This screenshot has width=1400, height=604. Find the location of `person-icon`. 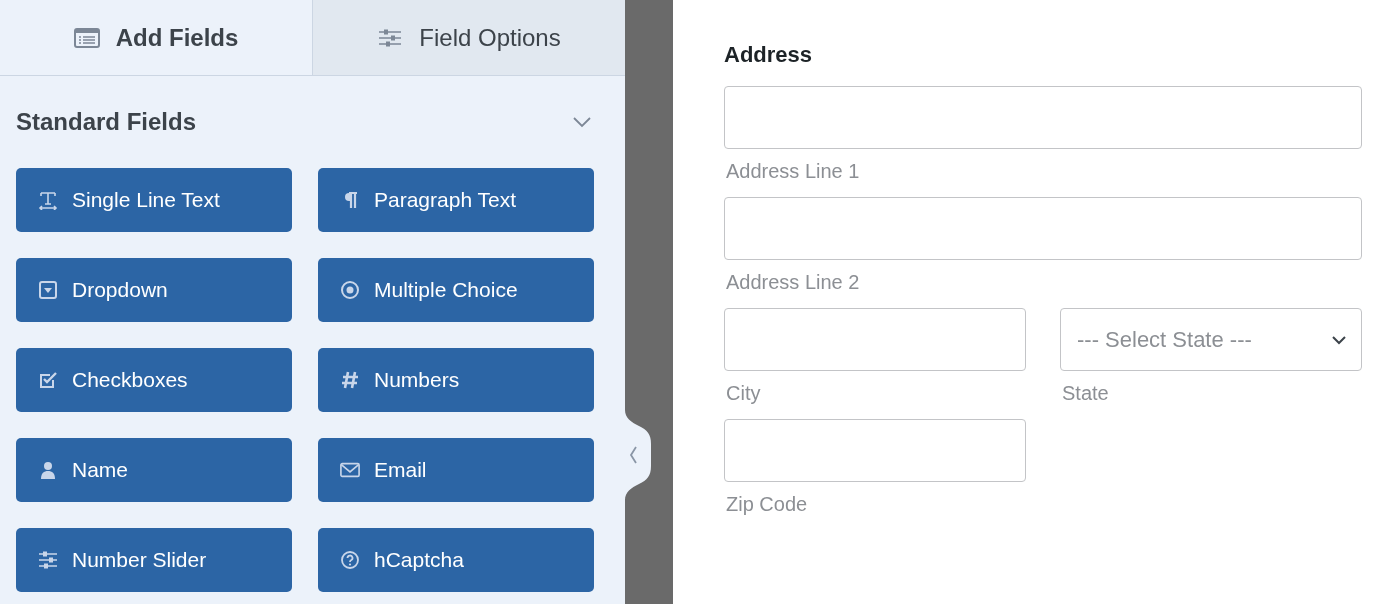

person-icon is located at coordinates (48, 470).